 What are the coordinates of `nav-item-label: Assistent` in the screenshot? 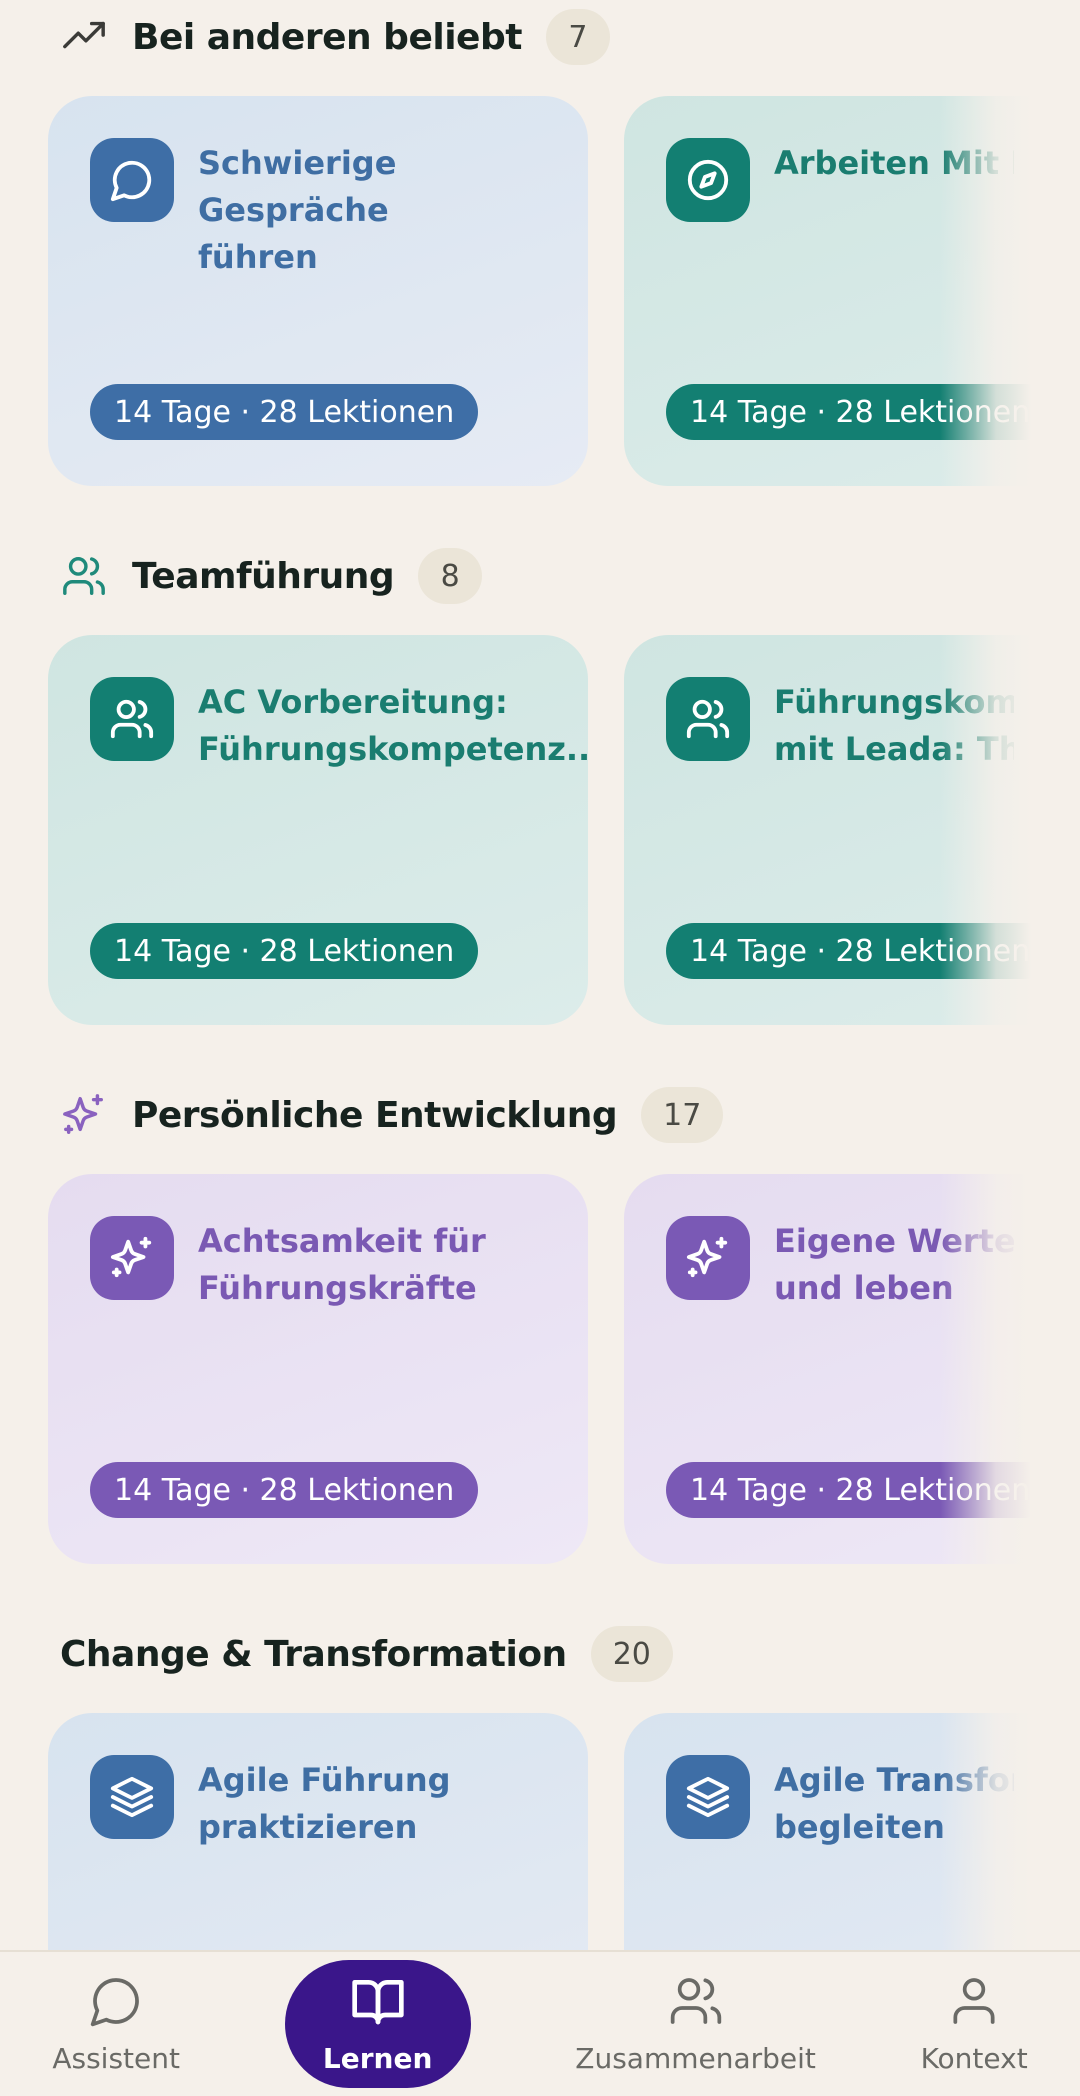 It's located at (116, 2058).